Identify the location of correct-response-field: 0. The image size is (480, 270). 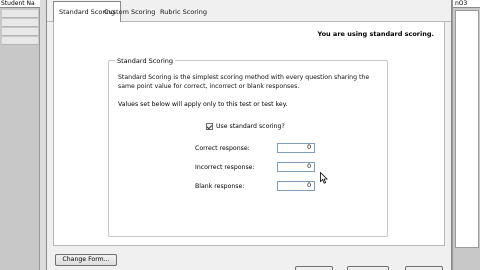
(296, 148).